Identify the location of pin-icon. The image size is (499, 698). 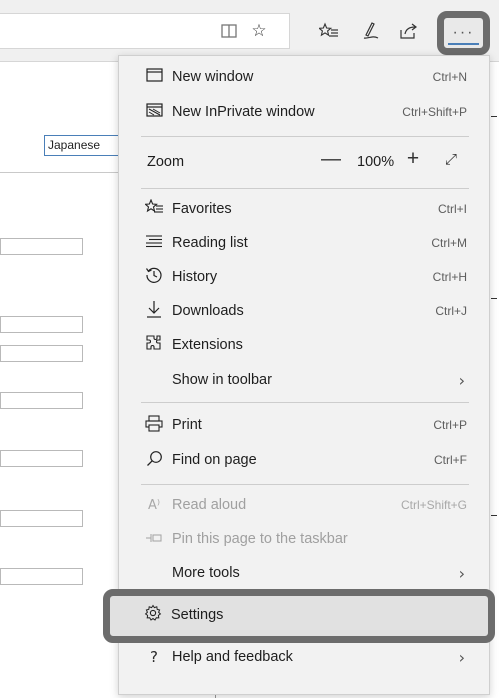
(154, 539).